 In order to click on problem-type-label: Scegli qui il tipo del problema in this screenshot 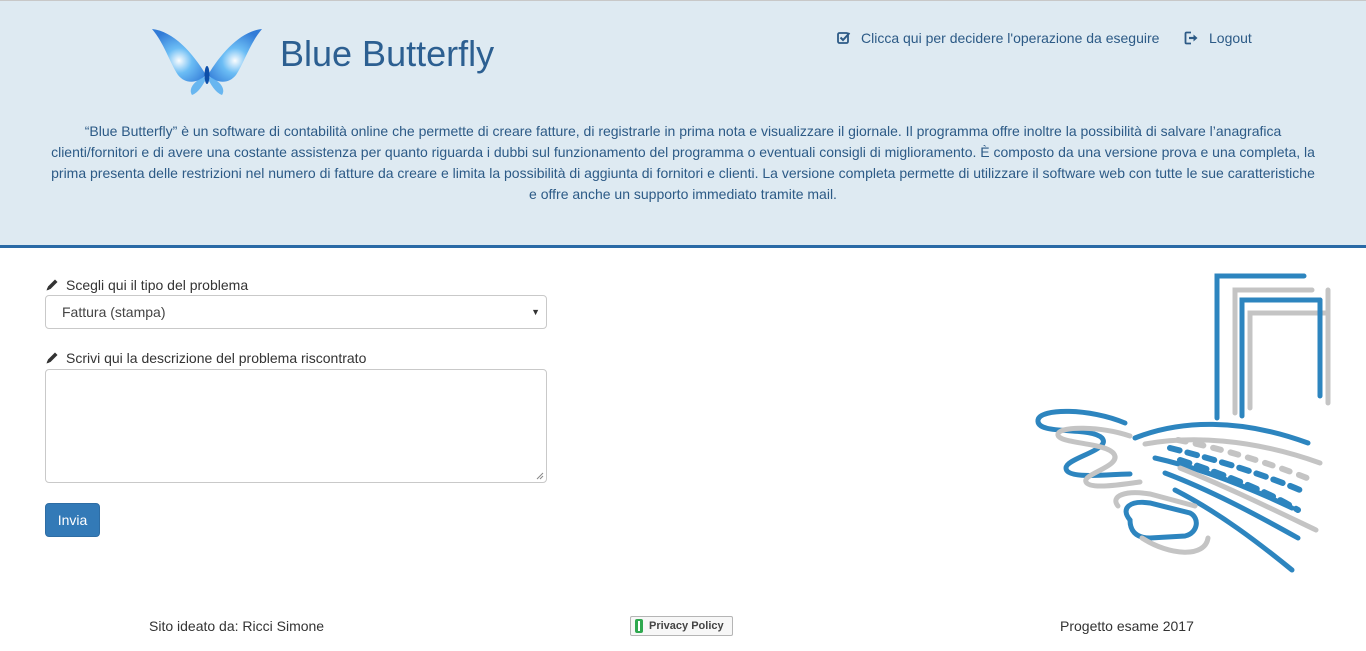, I will do `click(146, 285)`.